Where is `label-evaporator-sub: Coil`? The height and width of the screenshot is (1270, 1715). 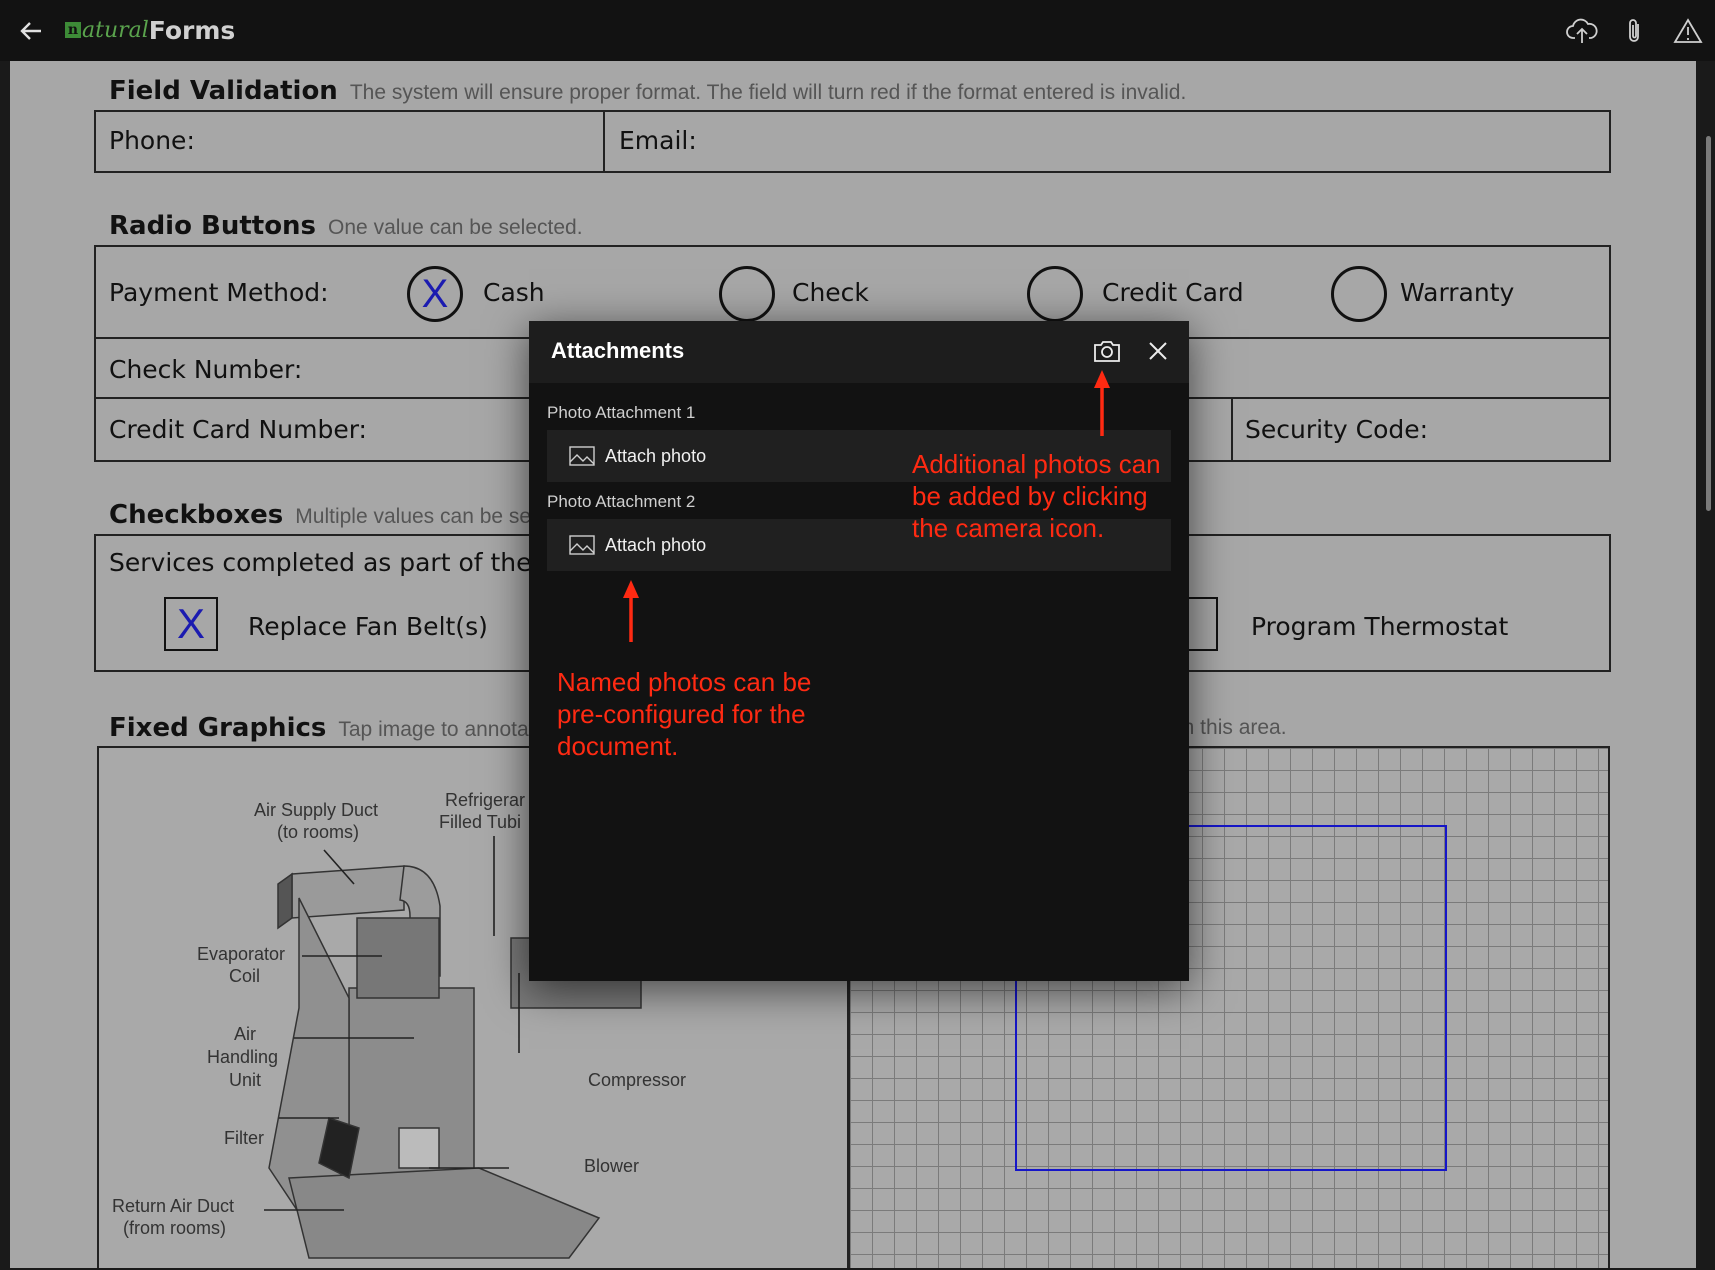
label-evaporator-sub: Coil is located at coordinates (245, 976).